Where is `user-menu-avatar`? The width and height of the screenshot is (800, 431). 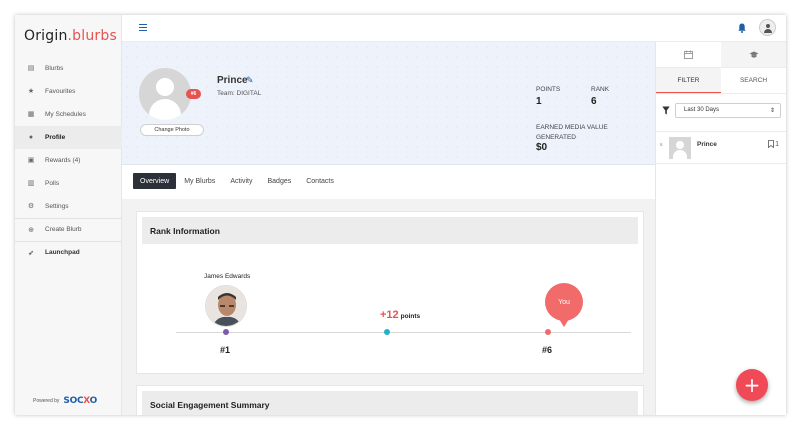
user-menu-avatar is located at coordinates (767, 27).